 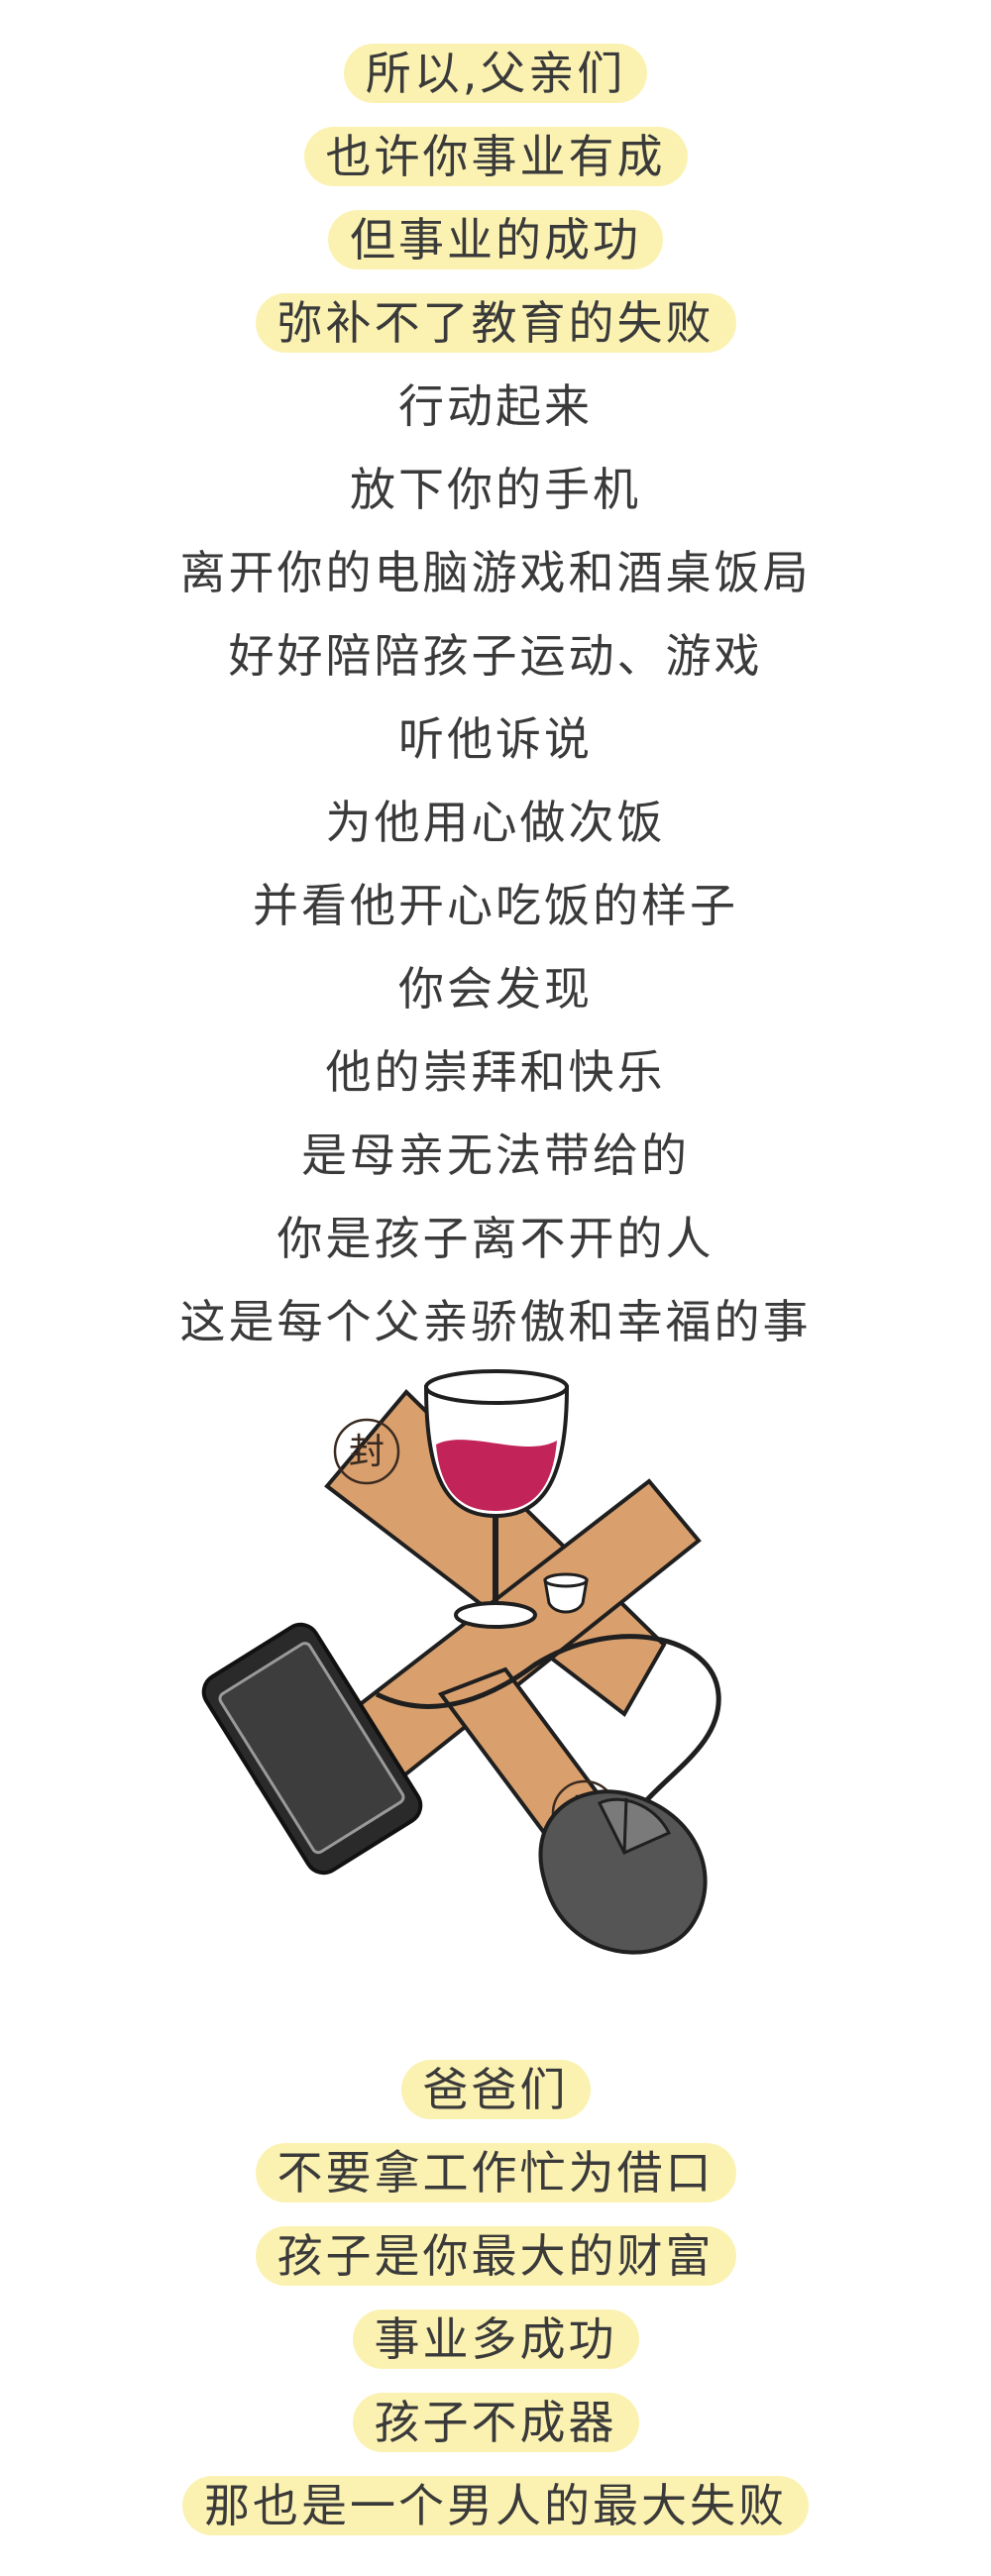 I want to click on text-line: 听他诉说, so click(x=495, y=740).